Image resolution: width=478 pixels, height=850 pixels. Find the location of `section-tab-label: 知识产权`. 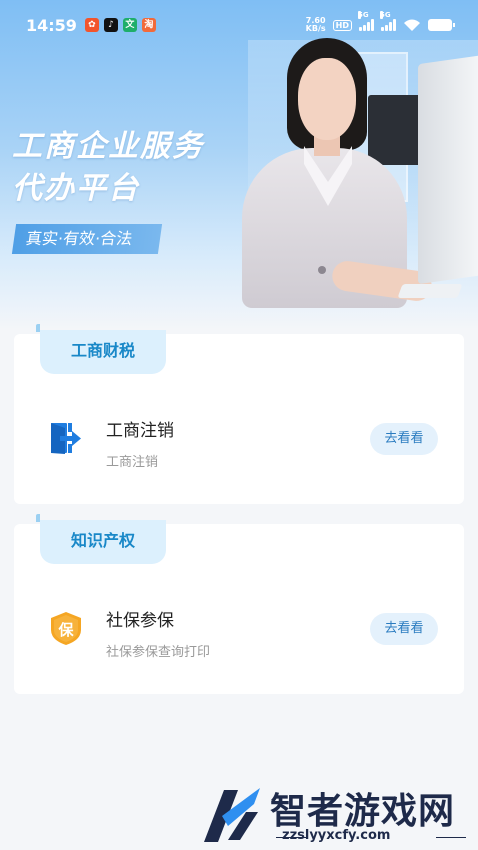

section-tab-label: 知识产权 is located at coordinates (101, 539).